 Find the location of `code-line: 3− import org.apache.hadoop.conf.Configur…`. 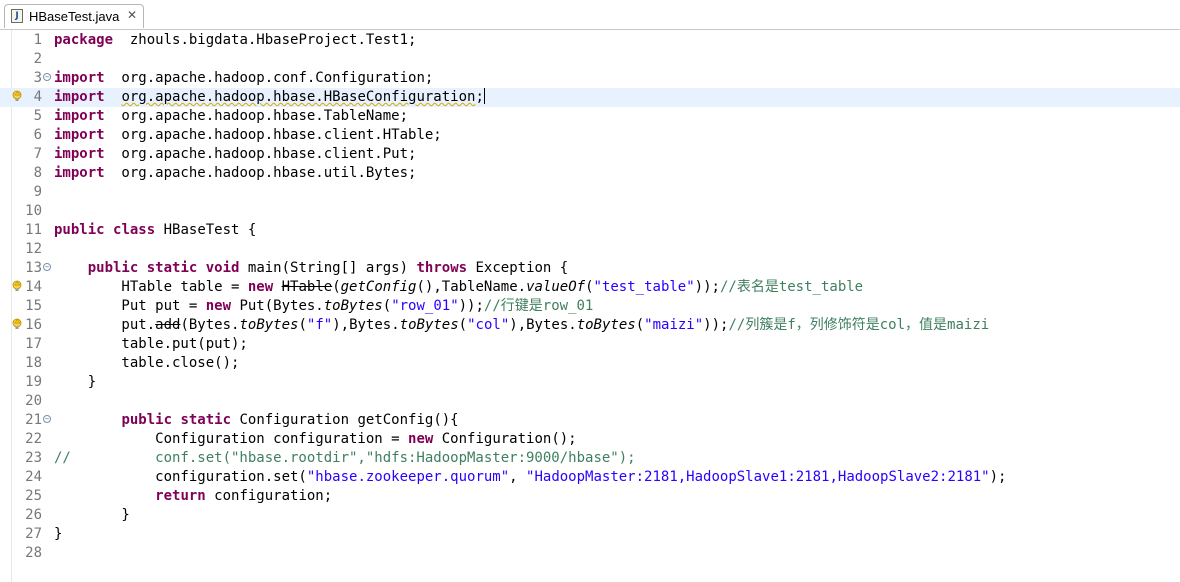

code-line: 3− import org.apache.hadoop.conf.Configur… is located at coordinates (590, 78).